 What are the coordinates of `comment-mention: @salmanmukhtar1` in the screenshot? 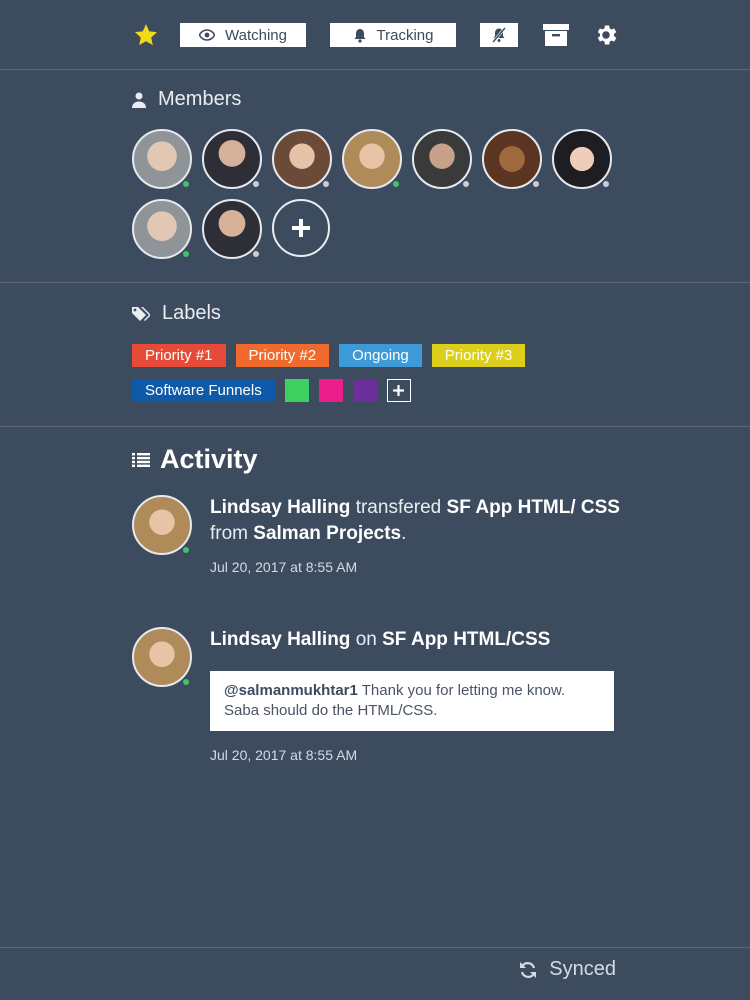 It's located at (291, 690).